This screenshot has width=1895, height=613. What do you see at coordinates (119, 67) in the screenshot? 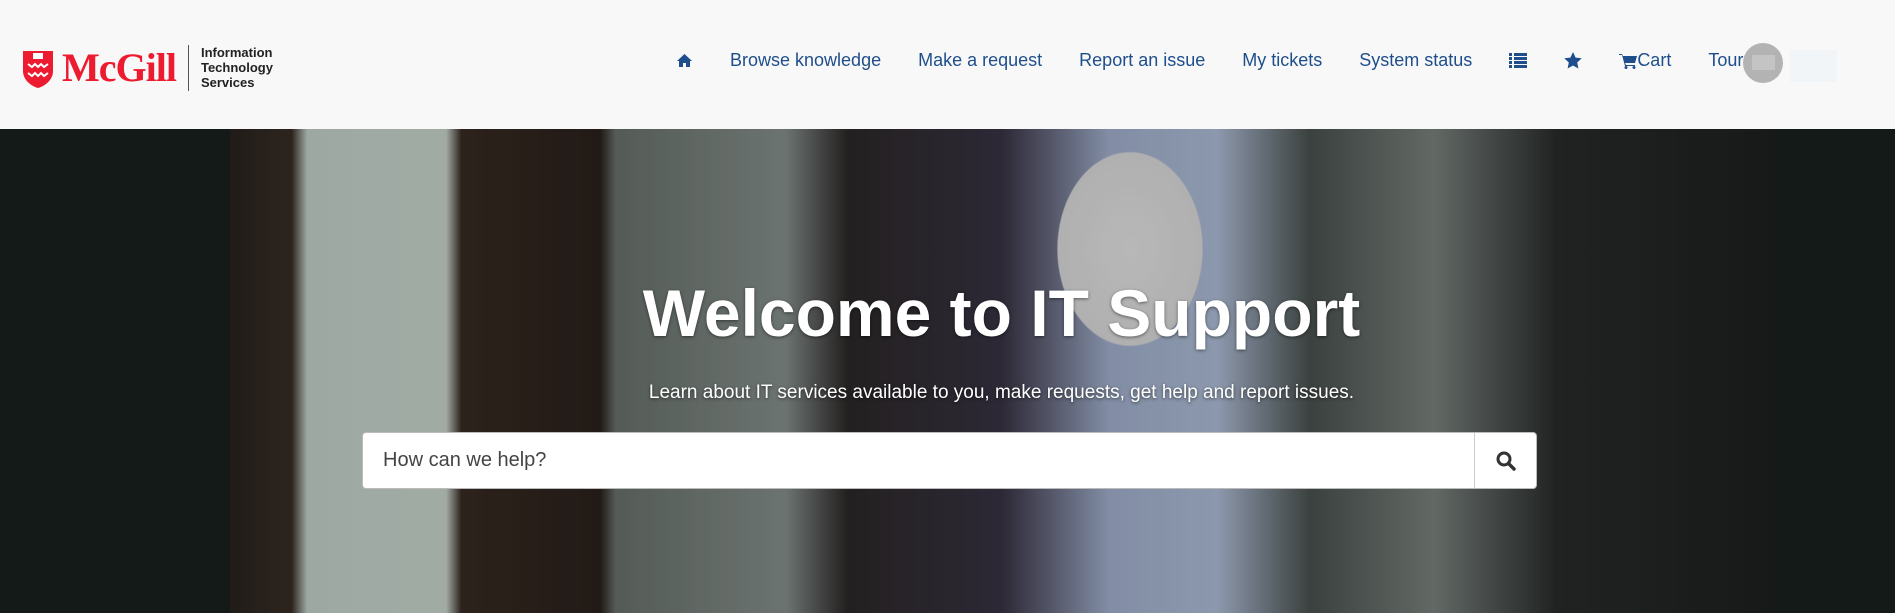
I see `brand-name: McGill` at bounding box center [119, 67].